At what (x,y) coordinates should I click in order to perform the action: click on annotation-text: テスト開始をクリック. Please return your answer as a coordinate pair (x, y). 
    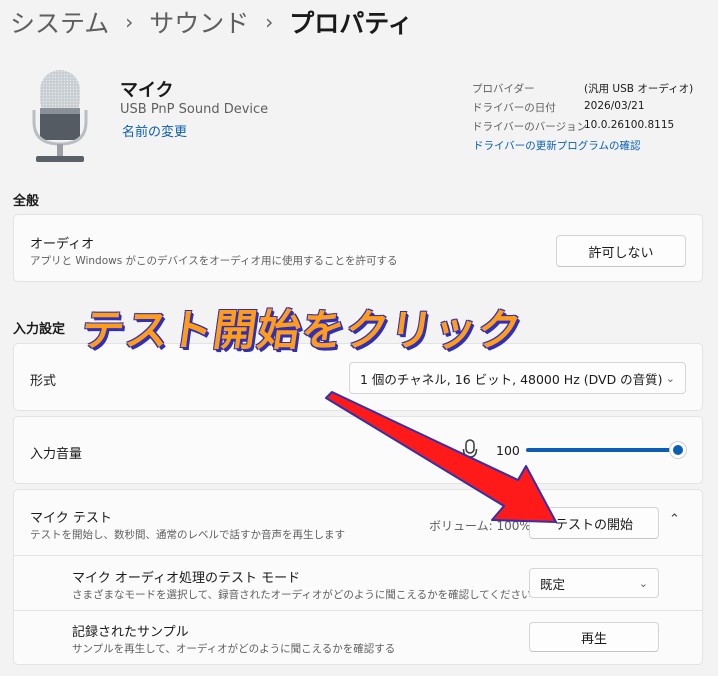
    Looking at the image, I should click on (301, 331).